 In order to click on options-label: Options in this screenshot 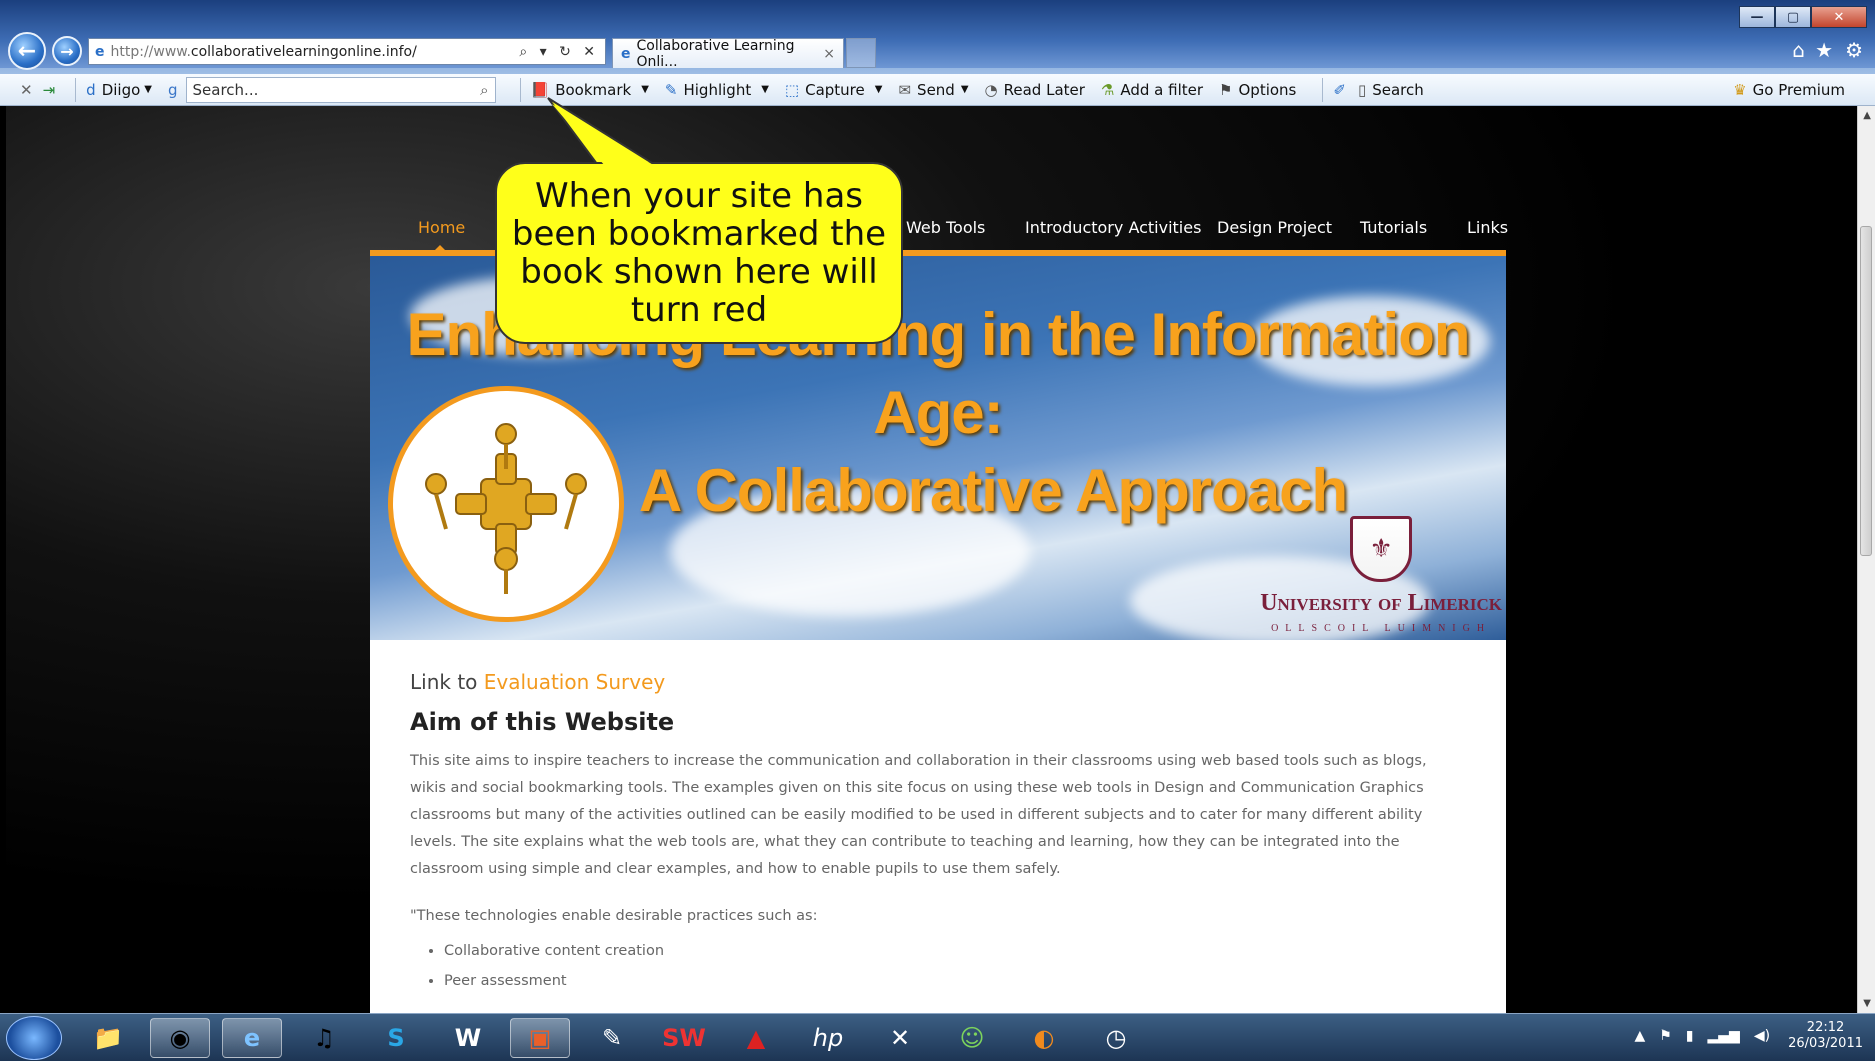, I will do `click(1267, 89)`.